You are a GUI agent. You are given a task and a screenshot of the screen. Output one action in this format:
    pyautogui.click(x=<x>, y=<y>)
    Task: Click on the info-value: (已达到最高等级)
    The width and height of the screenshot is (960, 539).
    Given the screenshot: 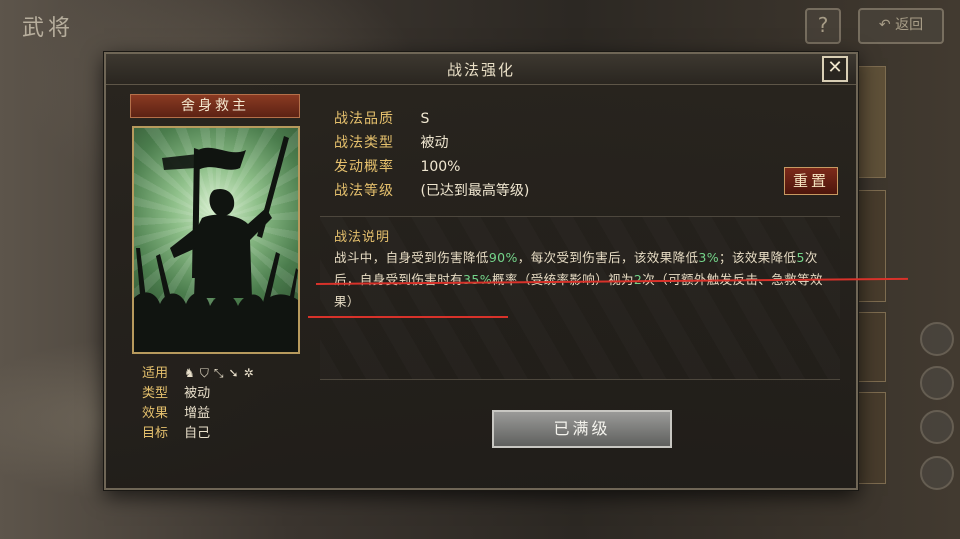 What is the action you would take?
    pyautogui.click(x=475, y=191)
    